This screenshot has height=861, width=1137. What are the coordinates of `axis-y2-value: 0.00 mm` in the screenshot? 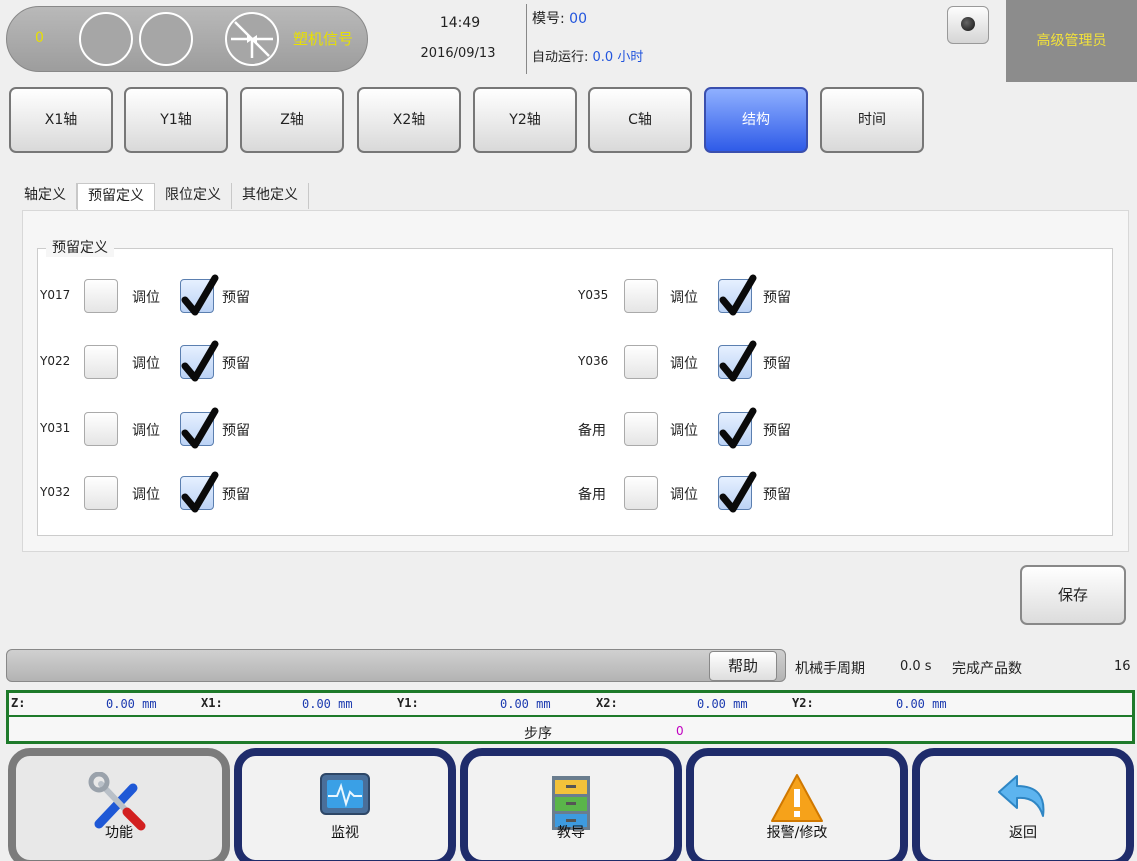 It's located at (921, 704).